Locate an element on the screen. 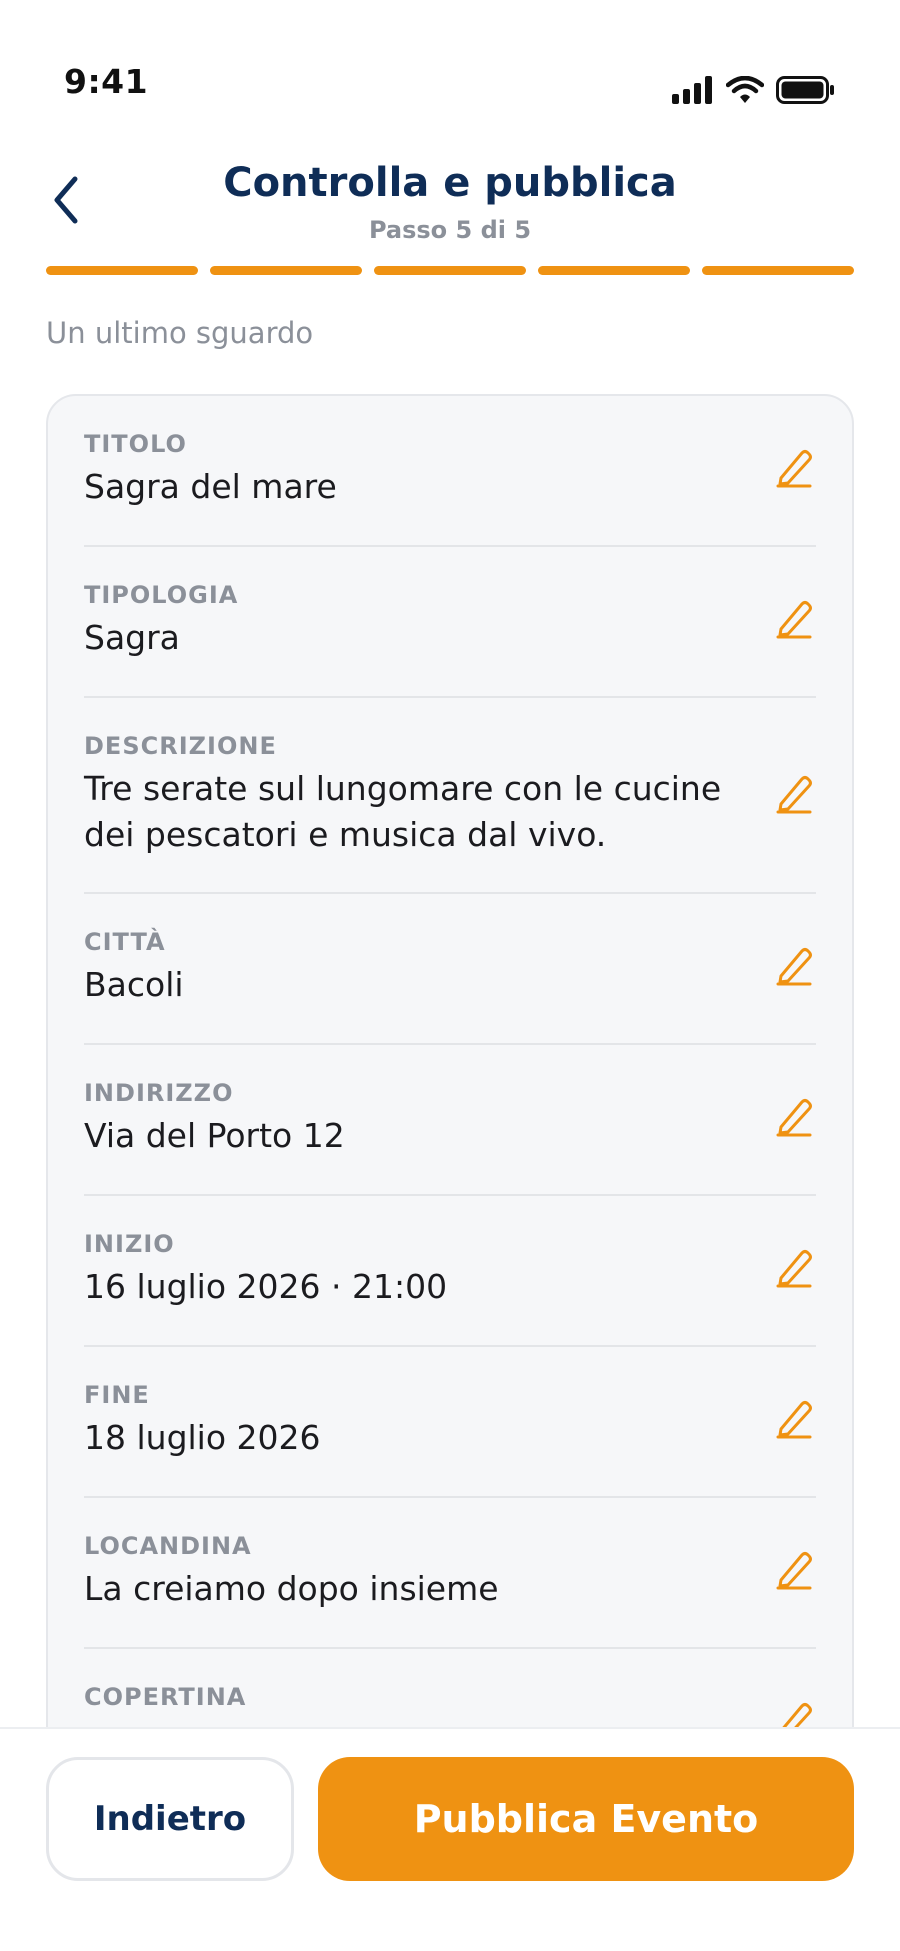 Image resolution: width=900 pixels, height=1951 pixels. row-value: 16 luglio 2026 · 21:00 is located at coordinates (266, 1286).